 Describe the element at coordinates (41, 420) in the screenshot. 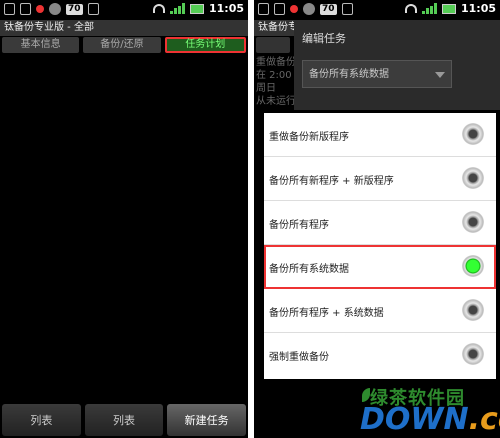

I see `list-button-1: 列表` at that location.